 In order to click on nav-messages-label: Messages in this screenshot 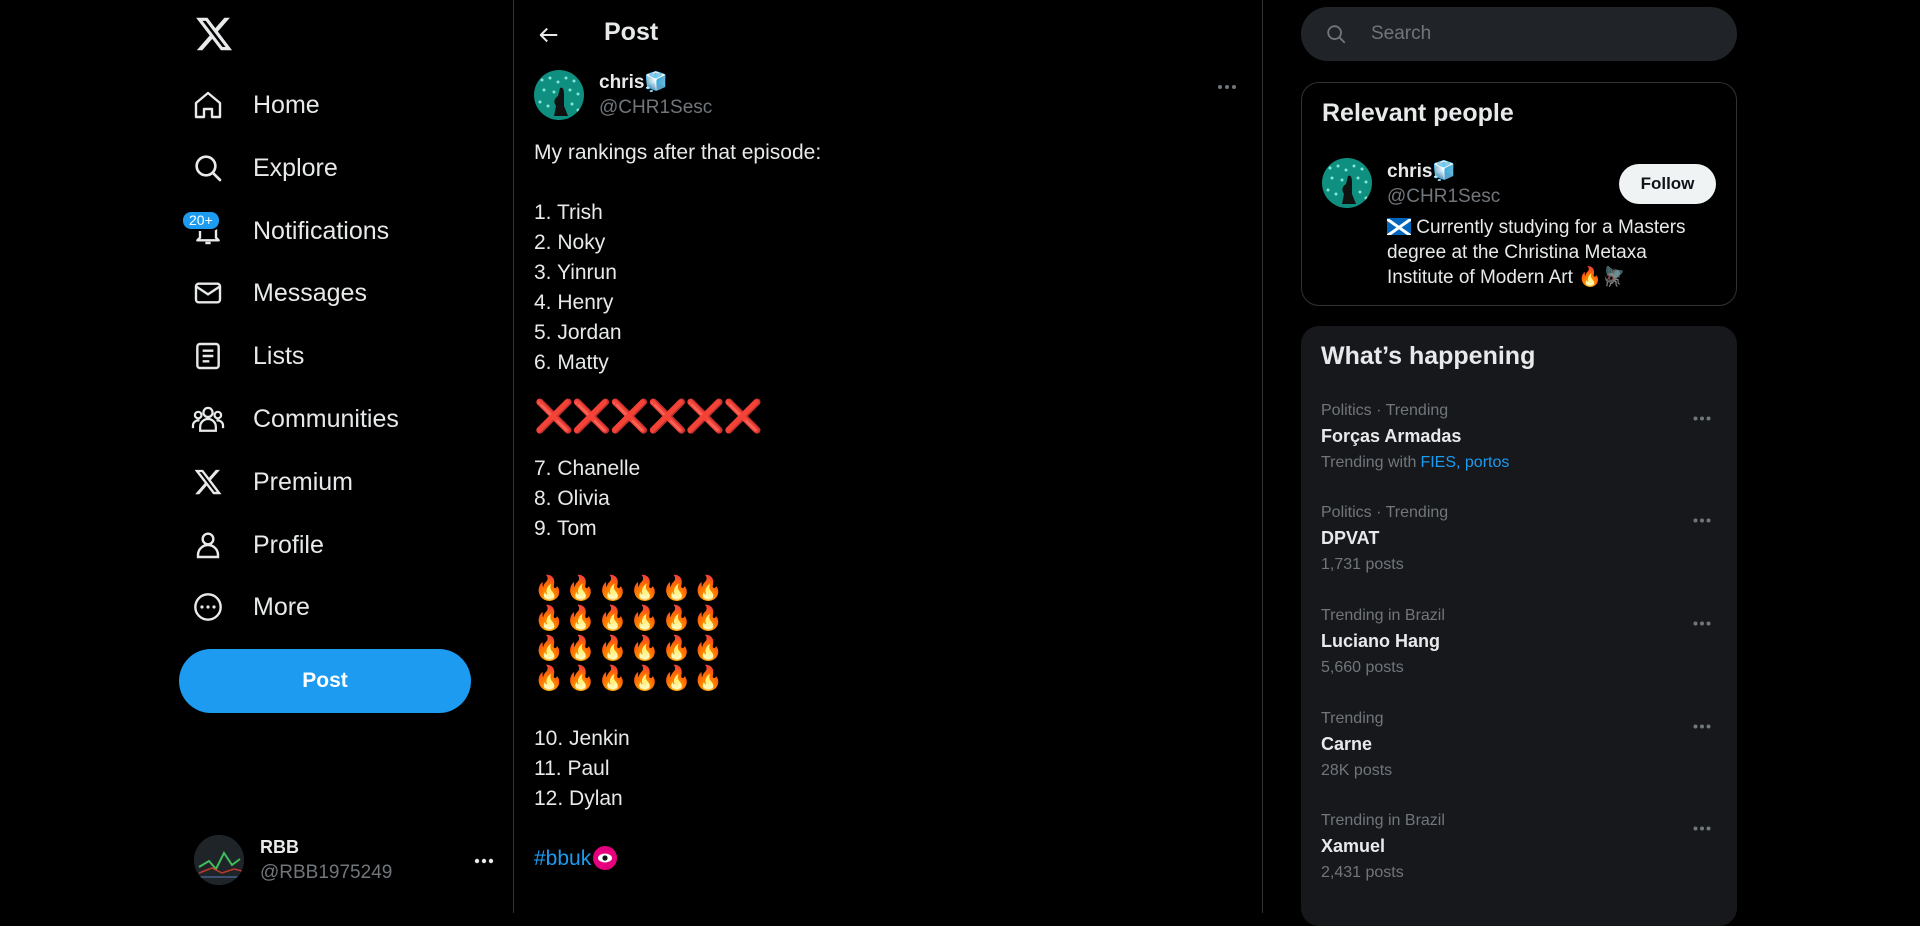, I will do `click(310, 292)`.